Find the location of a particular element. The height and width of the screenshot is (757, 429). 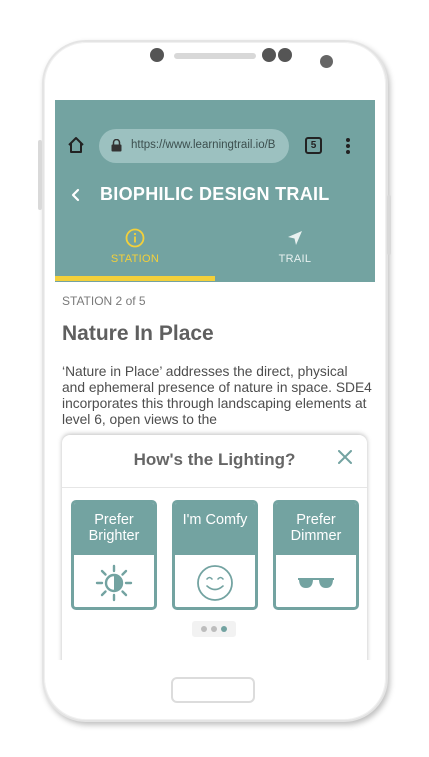

im-comfy-button: I'm Comfy is located at coordinates (215, 555).